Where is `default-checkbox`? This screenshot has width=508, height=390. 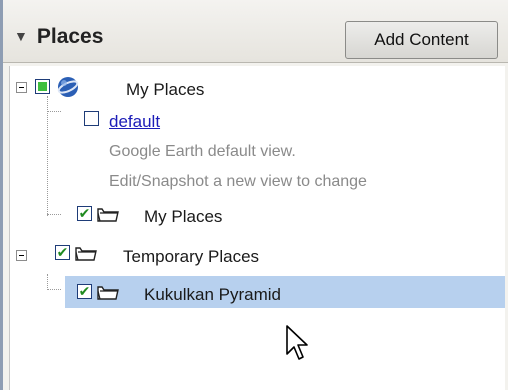 default-checkbox is located at coordinates (91, 118).